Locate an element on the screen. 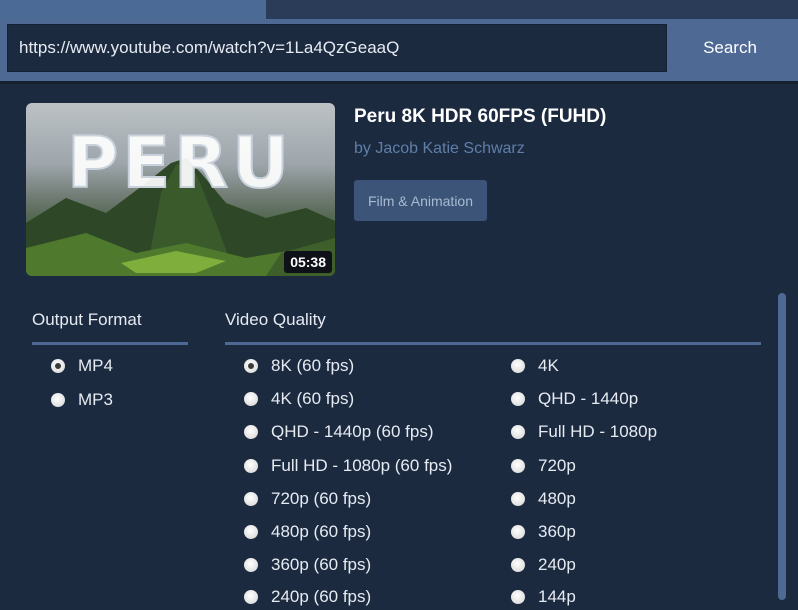 The height and width of the screenshot is (610, 798). tab-inactive is located at coordinates (532, 9).